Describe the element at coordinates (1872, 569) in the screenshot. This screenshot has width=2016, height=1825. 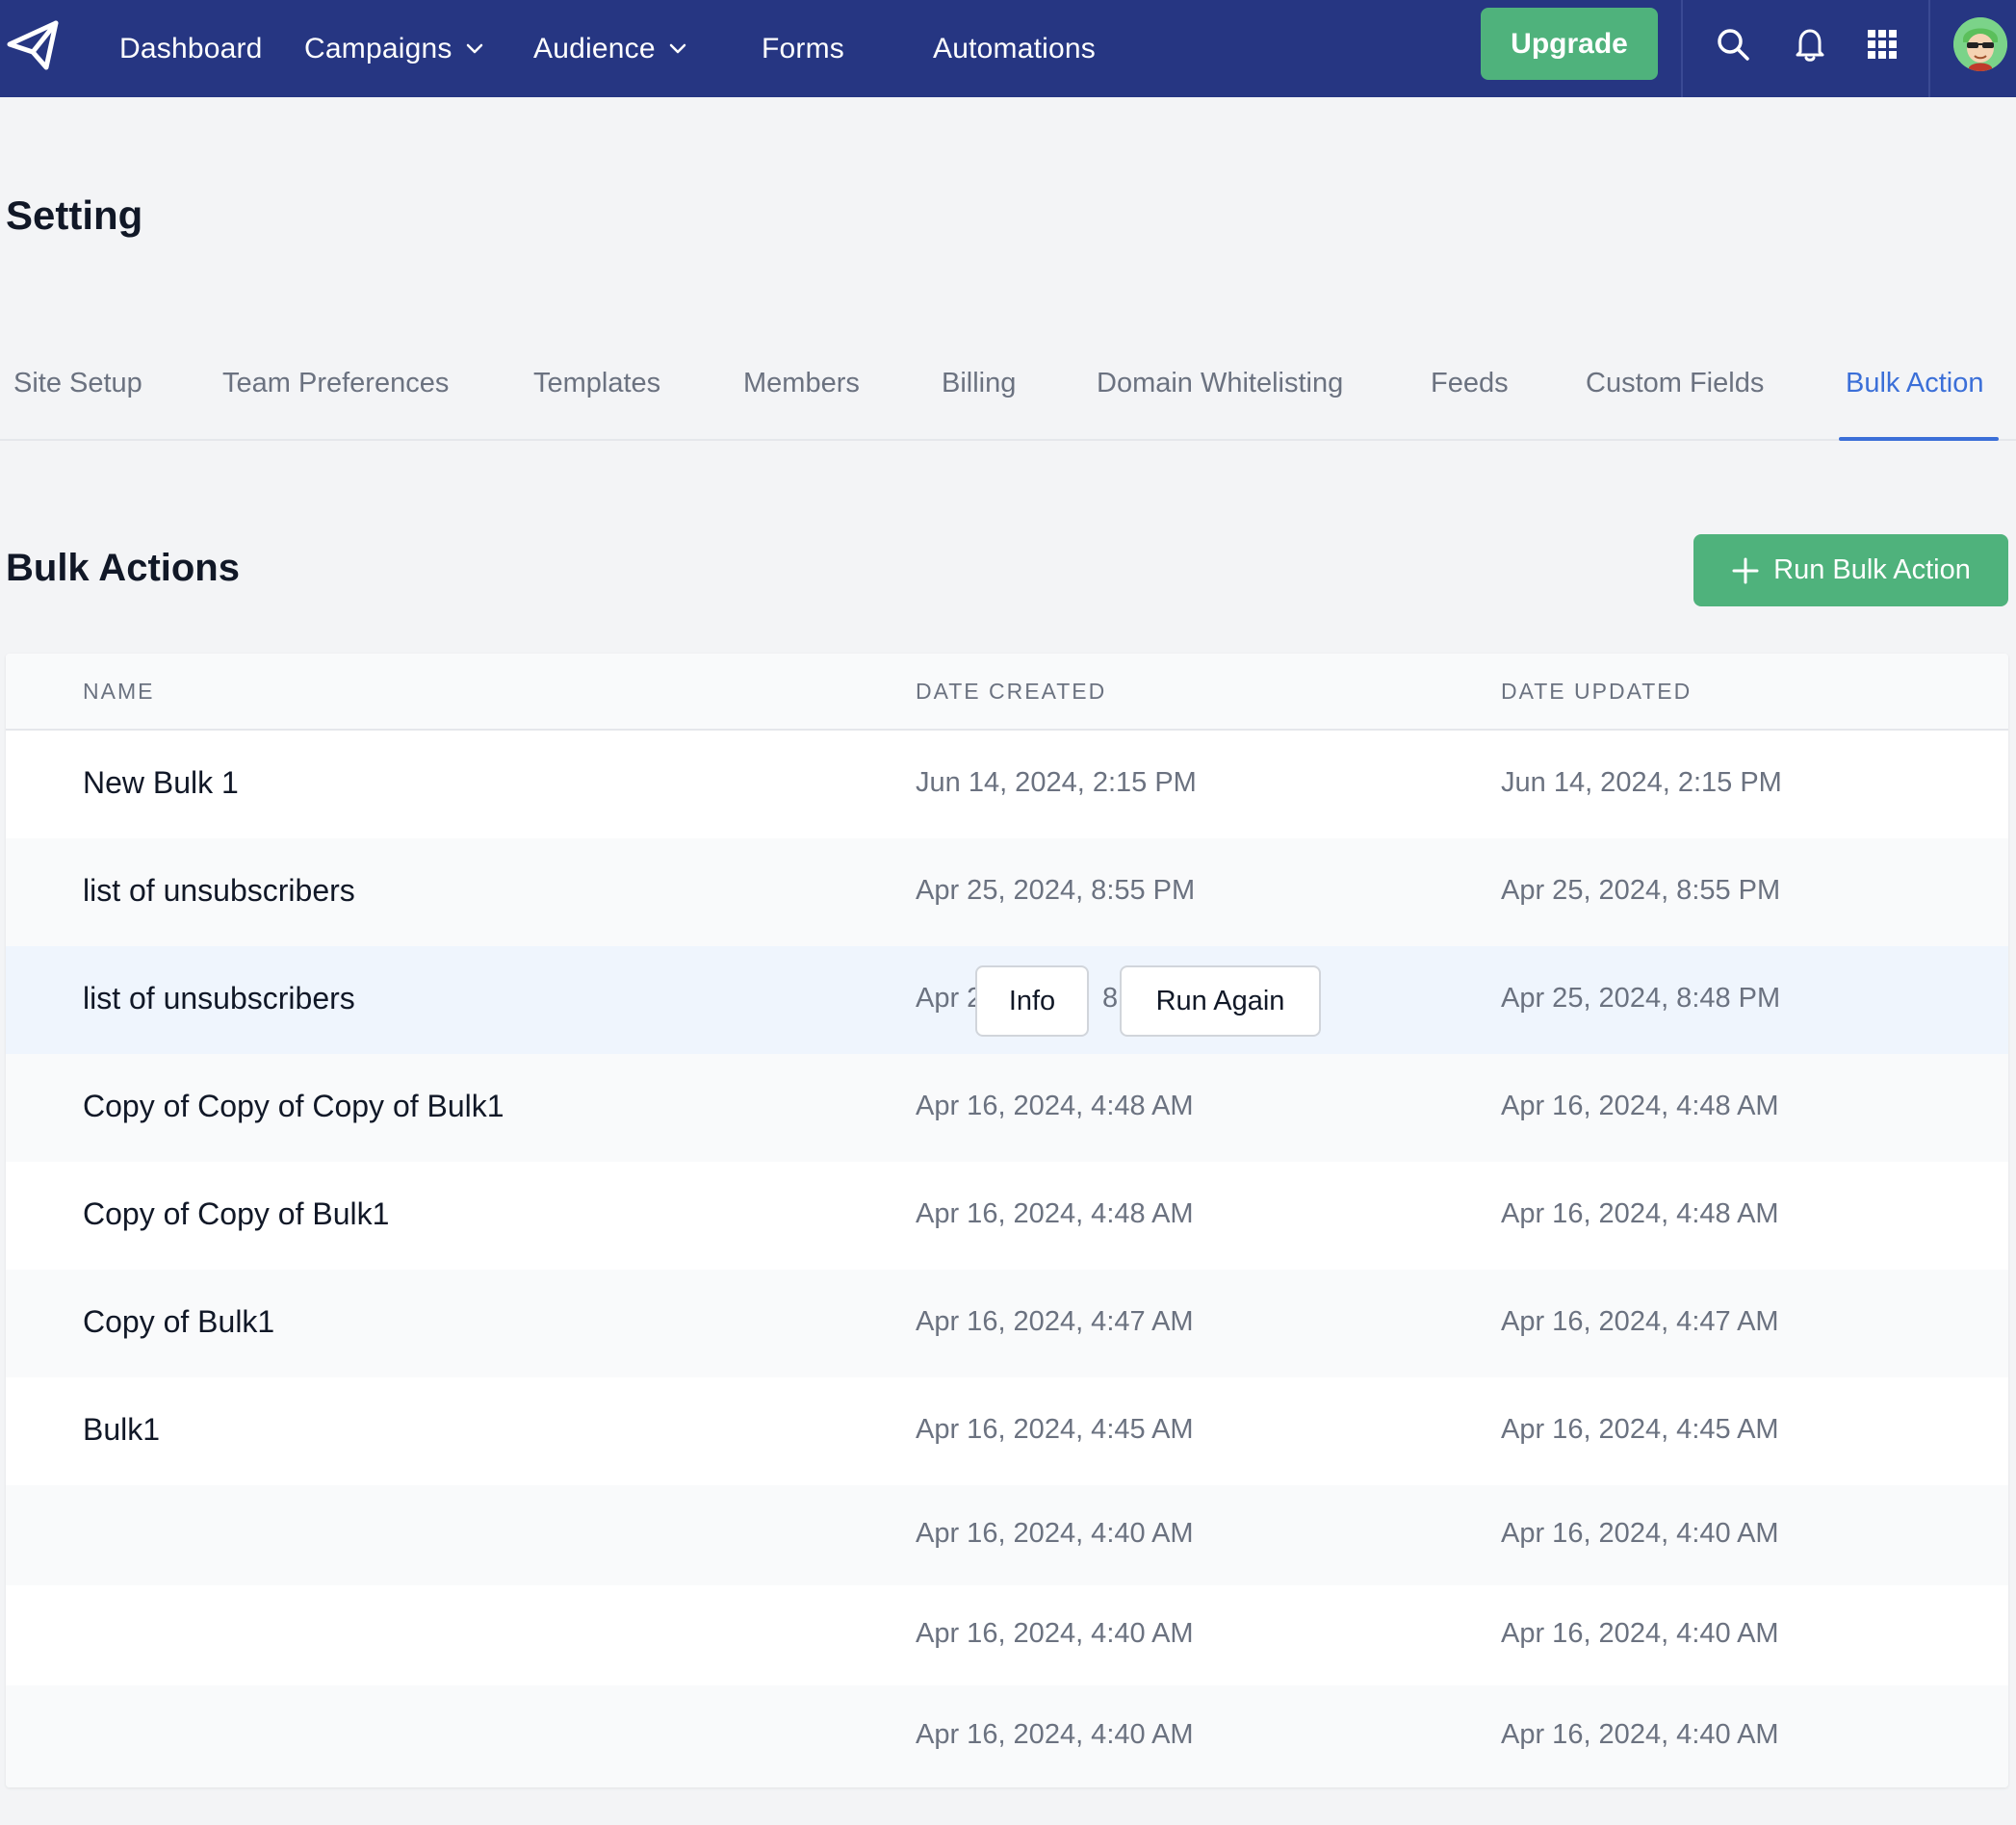
I see `run-bulk-action-label: Run Bulk Action` at that location.